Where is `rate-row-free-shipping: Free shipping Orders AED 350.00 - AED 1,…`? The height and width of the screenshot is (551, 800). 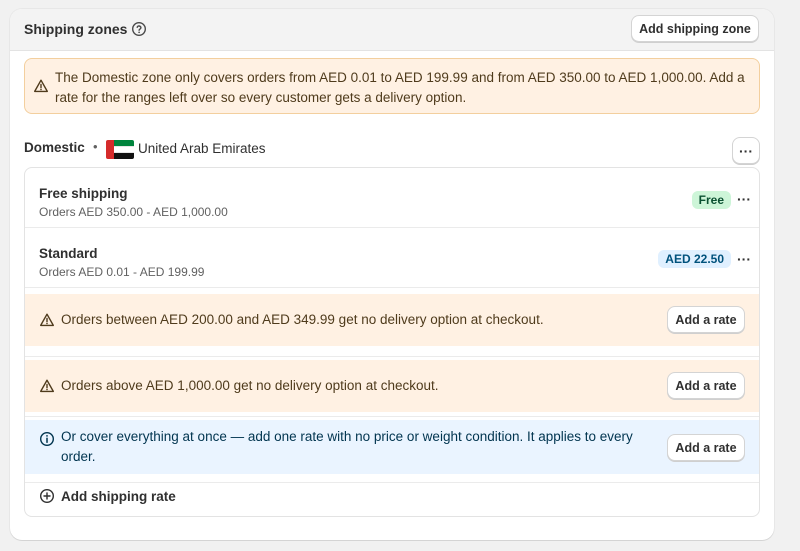
rate-row-free-shipping: Free shipping Orders AED 350.00 - AED 1,… is located at coordinates (392, 198).